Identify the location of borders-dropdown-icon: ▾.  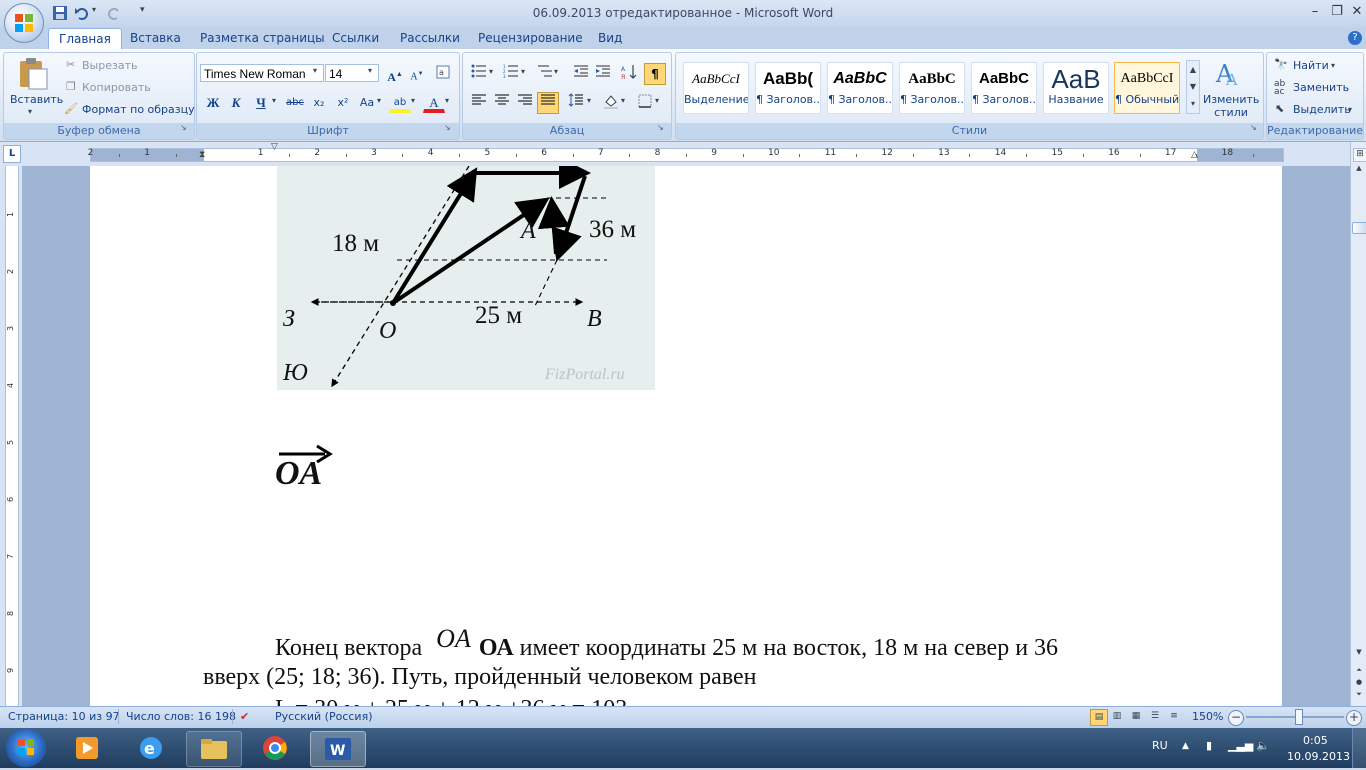
(657, 100).